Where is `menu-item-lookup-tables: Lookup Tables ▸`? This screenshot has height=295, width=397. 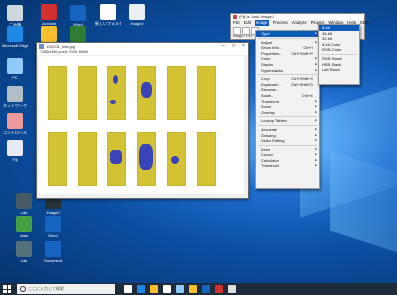
menu-item-lookup-tables: Lookup Tables ▸ is located at coordinates (287, 121).